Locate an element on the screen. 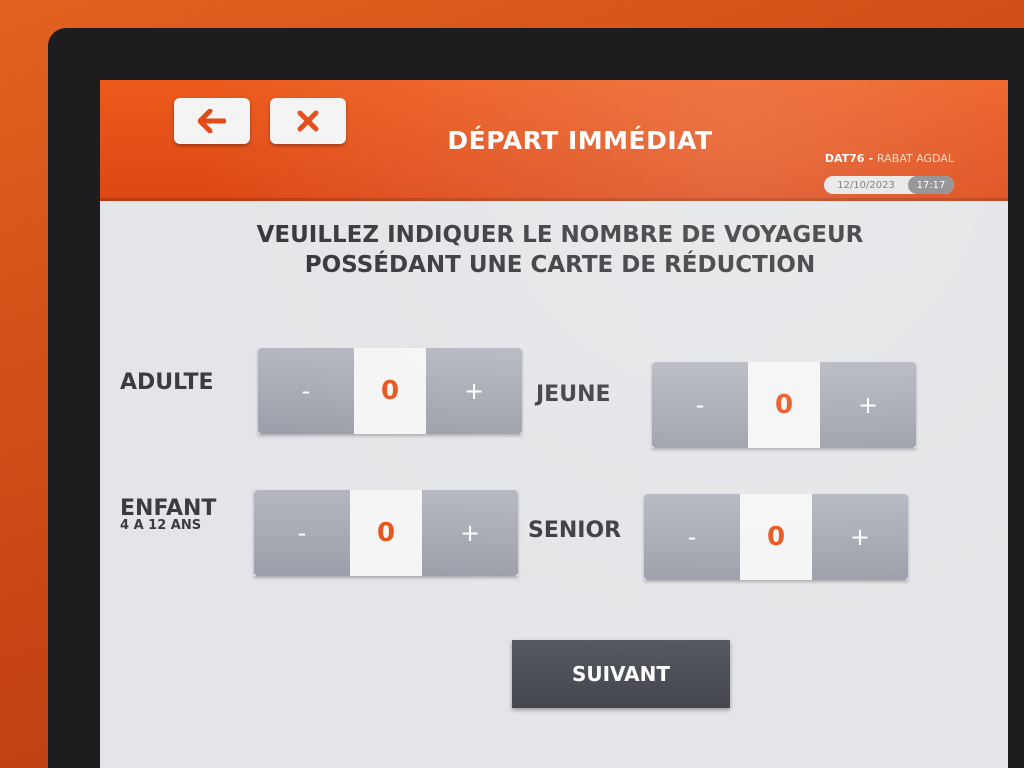 The image size is (1024, 768). back-button is located at coordinates (212, 121).